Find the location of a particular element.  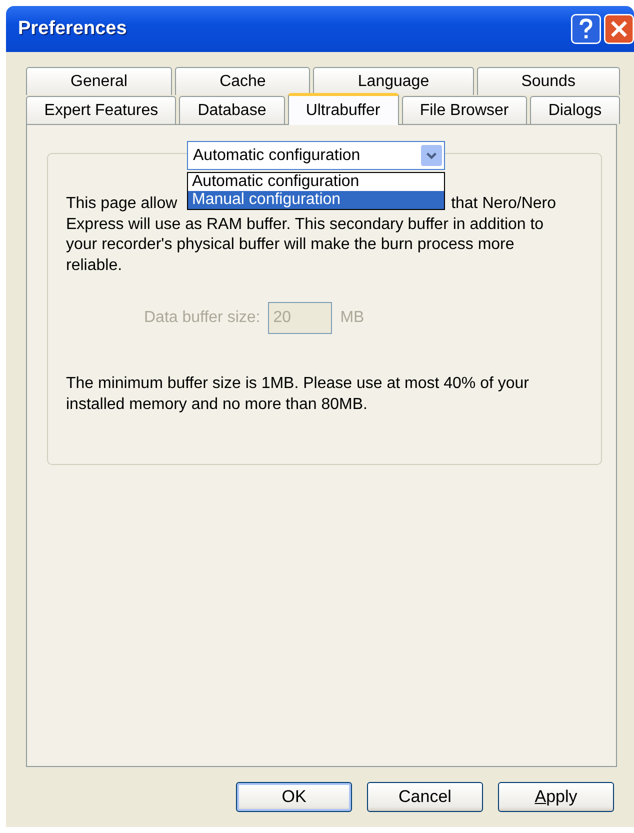

description-text: that Nero/Nero is located at coordinates (503, 204).